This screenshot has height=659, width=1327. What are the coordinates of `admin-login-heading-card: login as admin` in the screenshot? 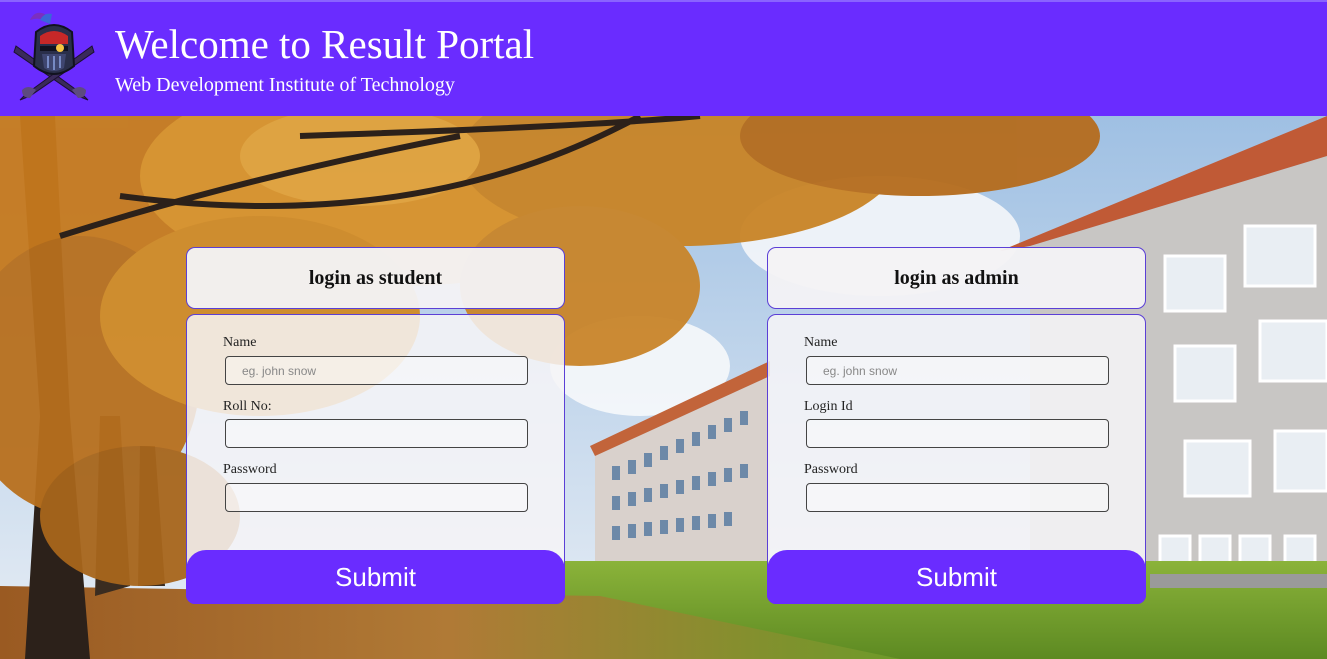 It's located at (956, 278).